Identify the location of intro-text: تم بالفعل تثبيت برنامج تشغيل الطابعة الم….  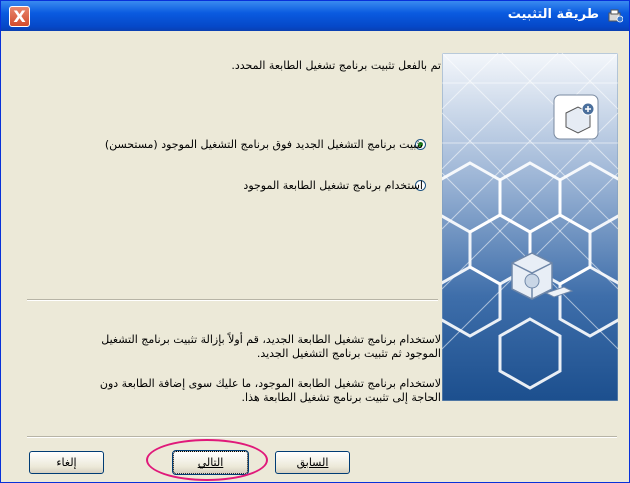
(336, 65).